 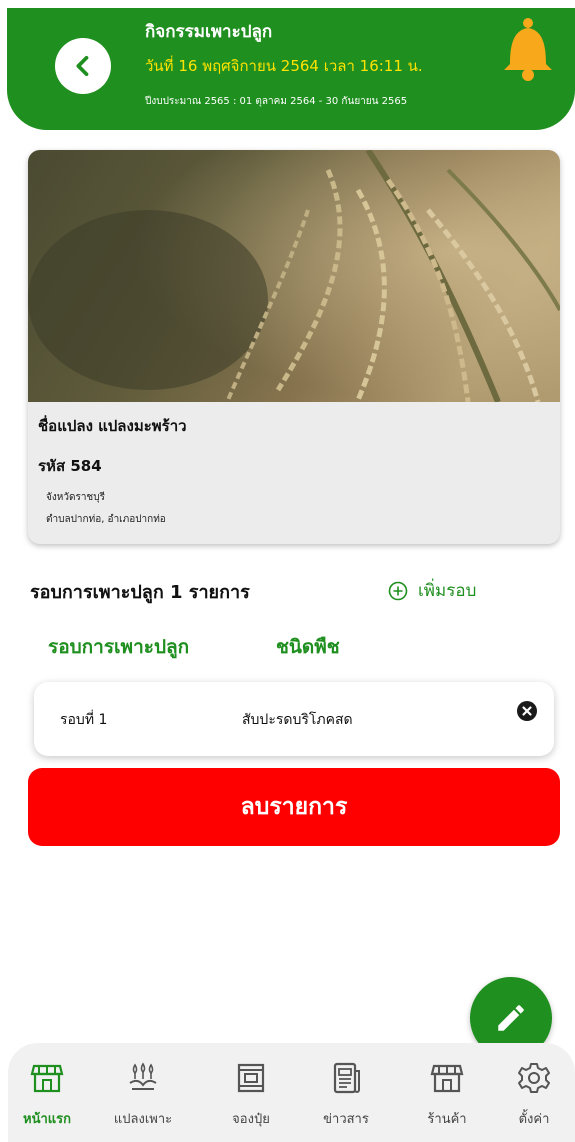 What do you see at coordinates (251, 1119) in the screenshot?
I see `nav-label-fertilizer: จองปุ๋ย` at bounding box center [251, 1119].